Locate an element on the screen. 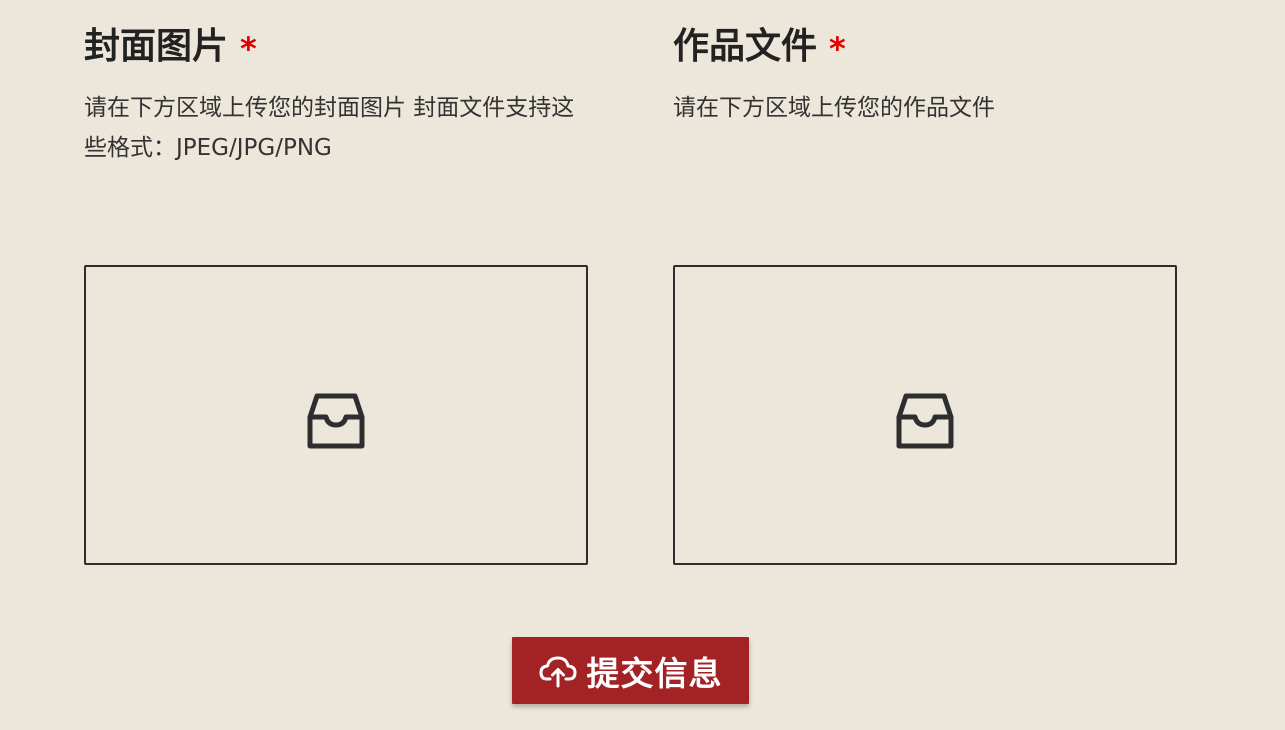 The image size is (1285, 730). work-description: 请在下方区域上传您的作品文件 is located at coordinates (834, 108).